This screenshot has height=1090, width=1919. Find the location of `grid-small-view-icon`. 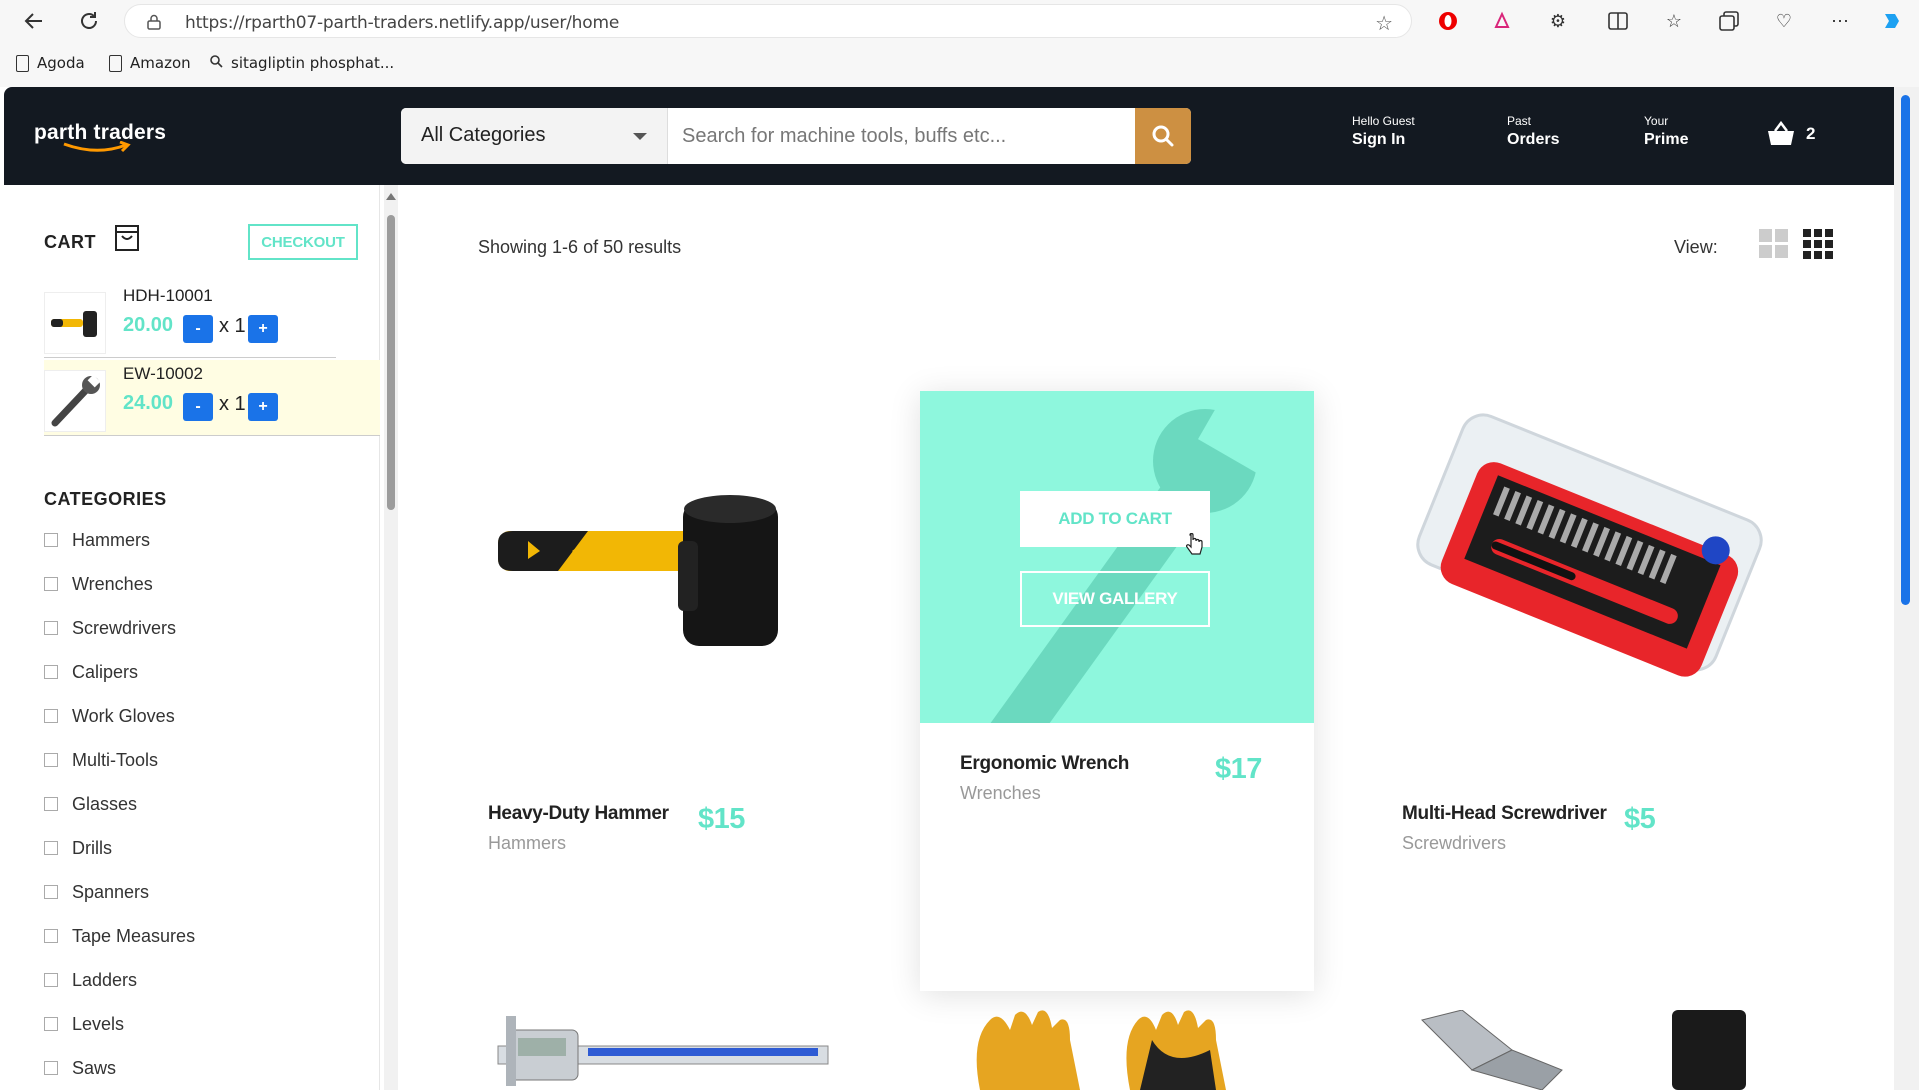

grid-small-view-icon is located at coordinates (1818, 246).